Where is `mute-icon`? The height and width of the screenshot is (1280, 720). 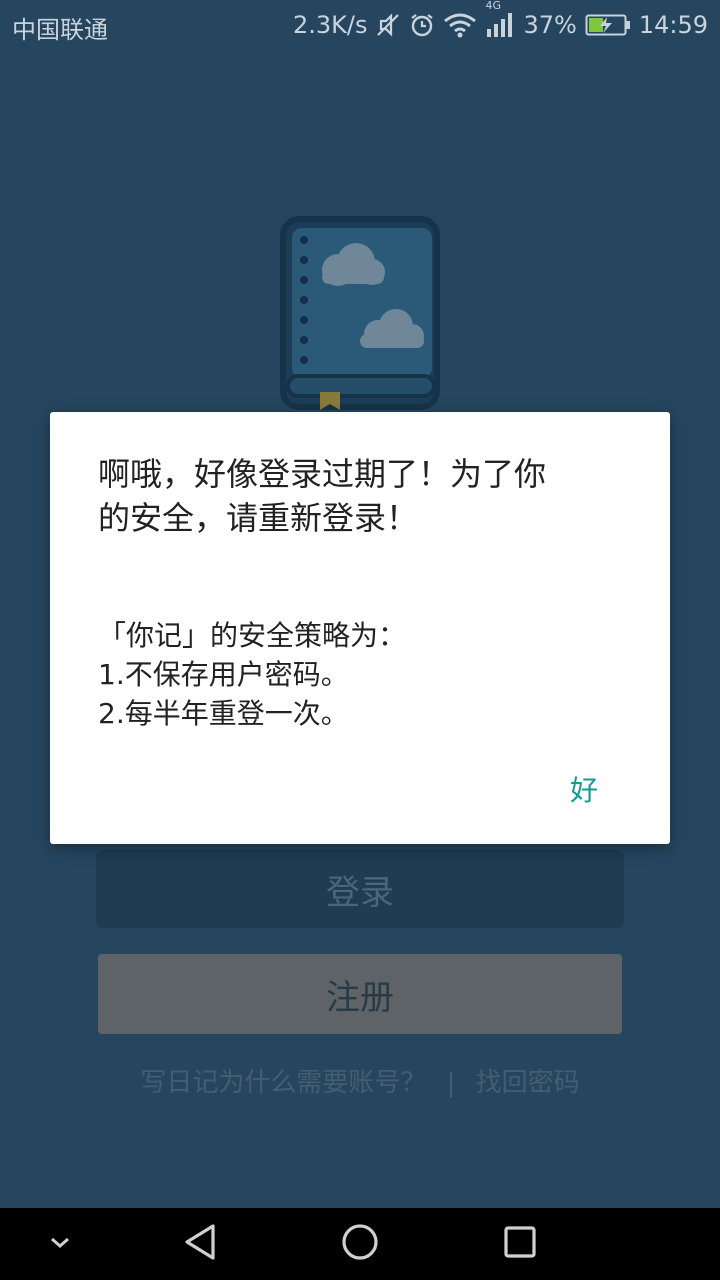 mute-icon is located at coordinates (388, 25).